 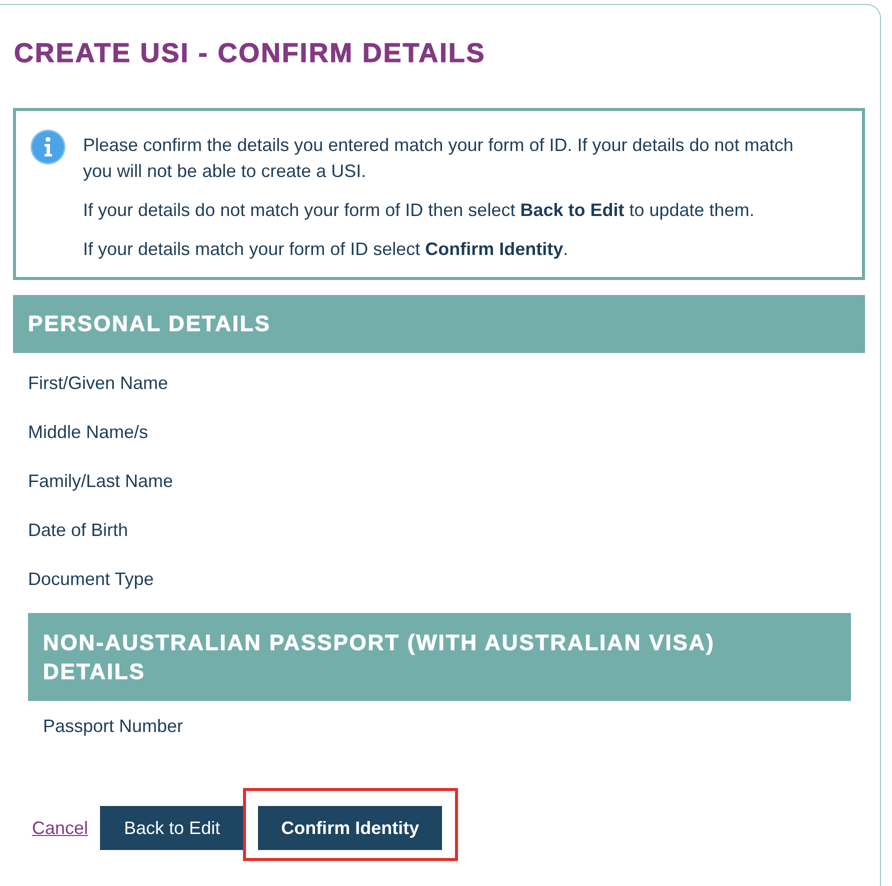 I want to click on cancel-link: Cancel, so click(x=60, y=828).